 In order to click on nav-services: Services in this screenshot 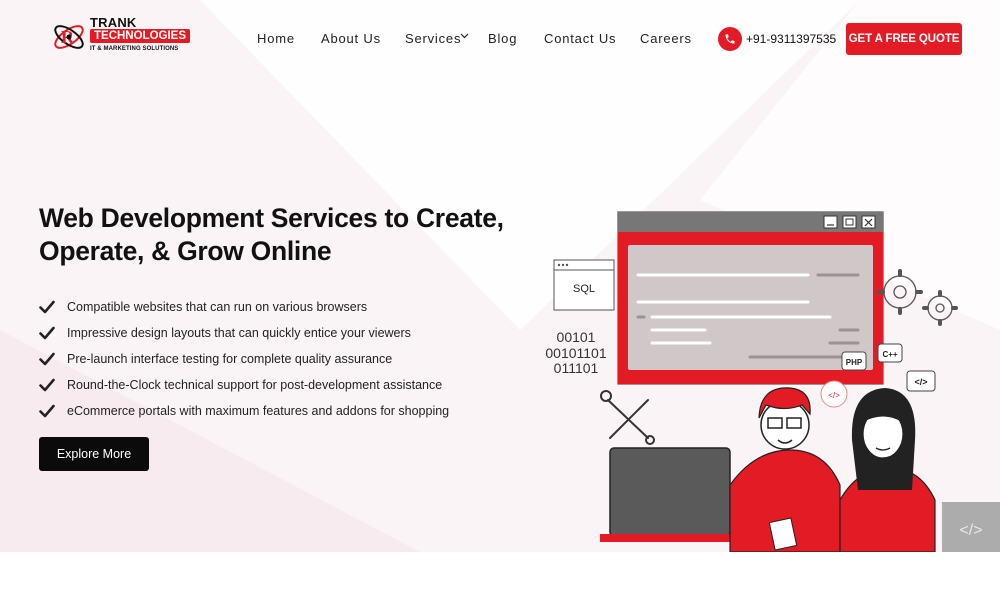, I will do `click(433, 38)`.